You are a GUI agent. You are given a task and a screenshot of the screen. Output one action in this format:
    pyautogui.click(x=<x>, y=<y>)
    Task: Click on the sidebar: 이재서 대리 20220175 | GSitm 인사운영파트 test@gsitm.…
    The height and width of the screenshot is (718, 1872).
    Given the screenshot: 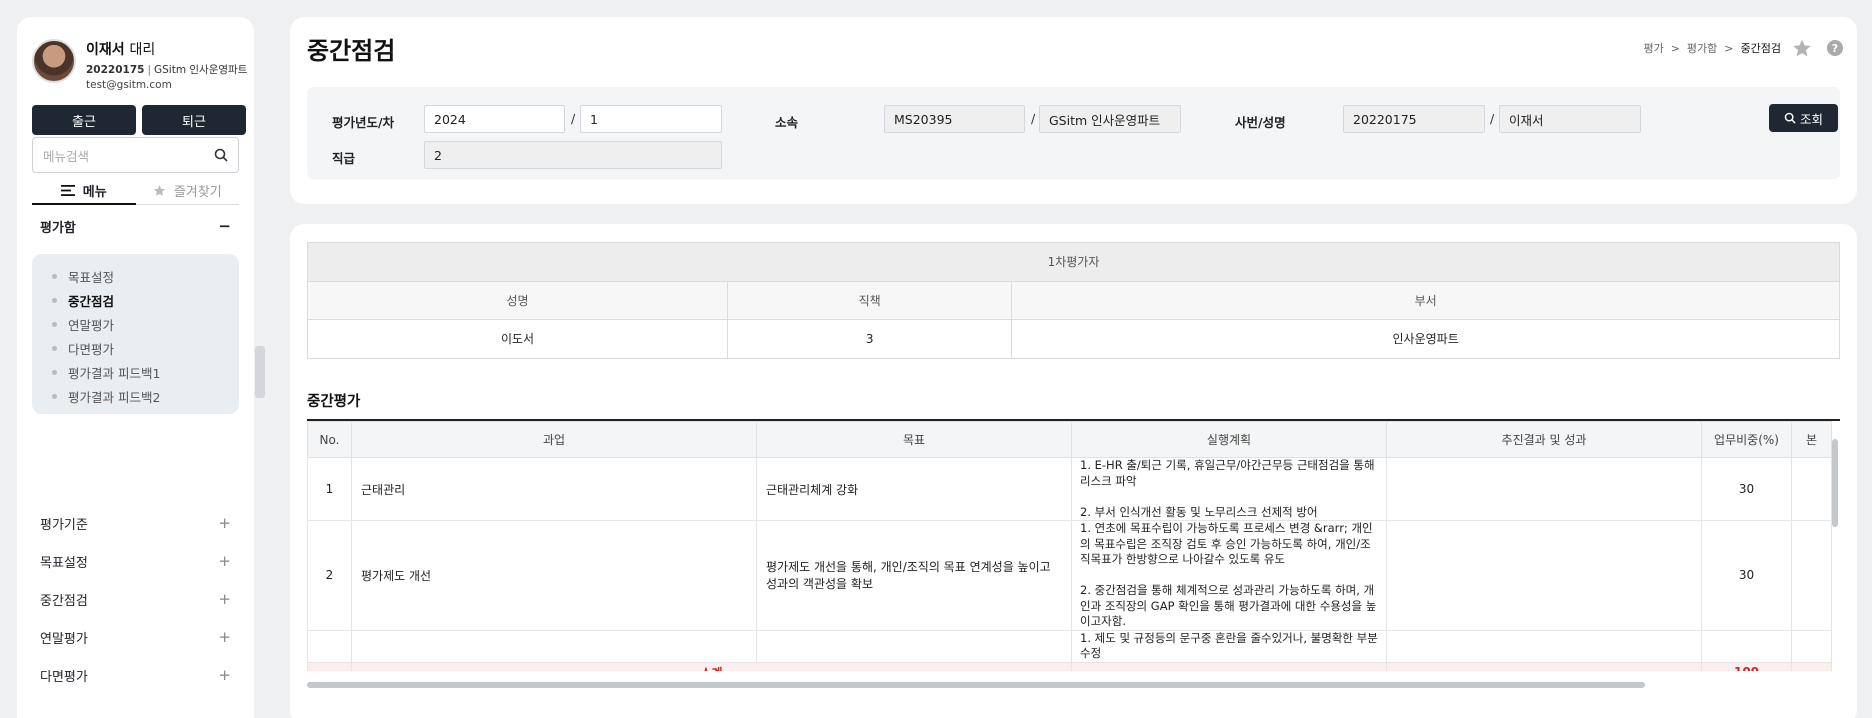 What is the action you would take?
    pyautogui.click(x=135, y=367)
    